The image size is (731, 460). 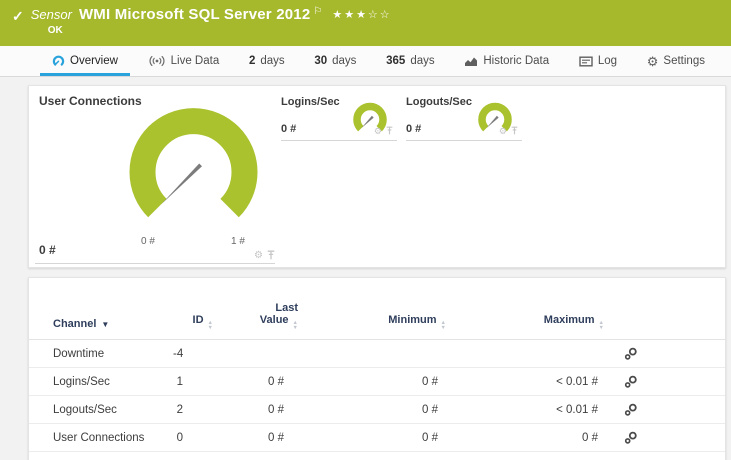 I want to click on channel-id: 2, so click(x=179, y=409).